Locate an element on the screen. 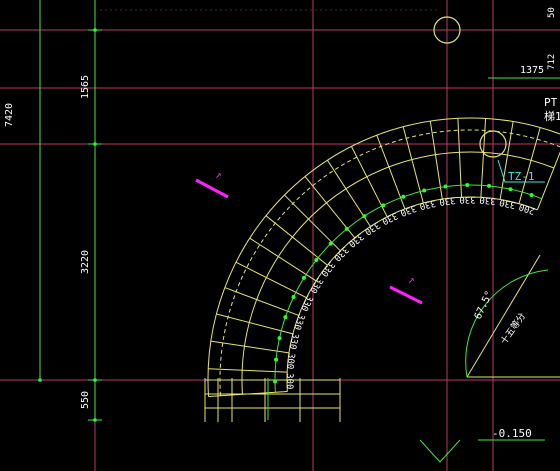 The height and width of the screenshot is (471, 560). tz-label: TZ-1 is located at coordinates (521, 176).